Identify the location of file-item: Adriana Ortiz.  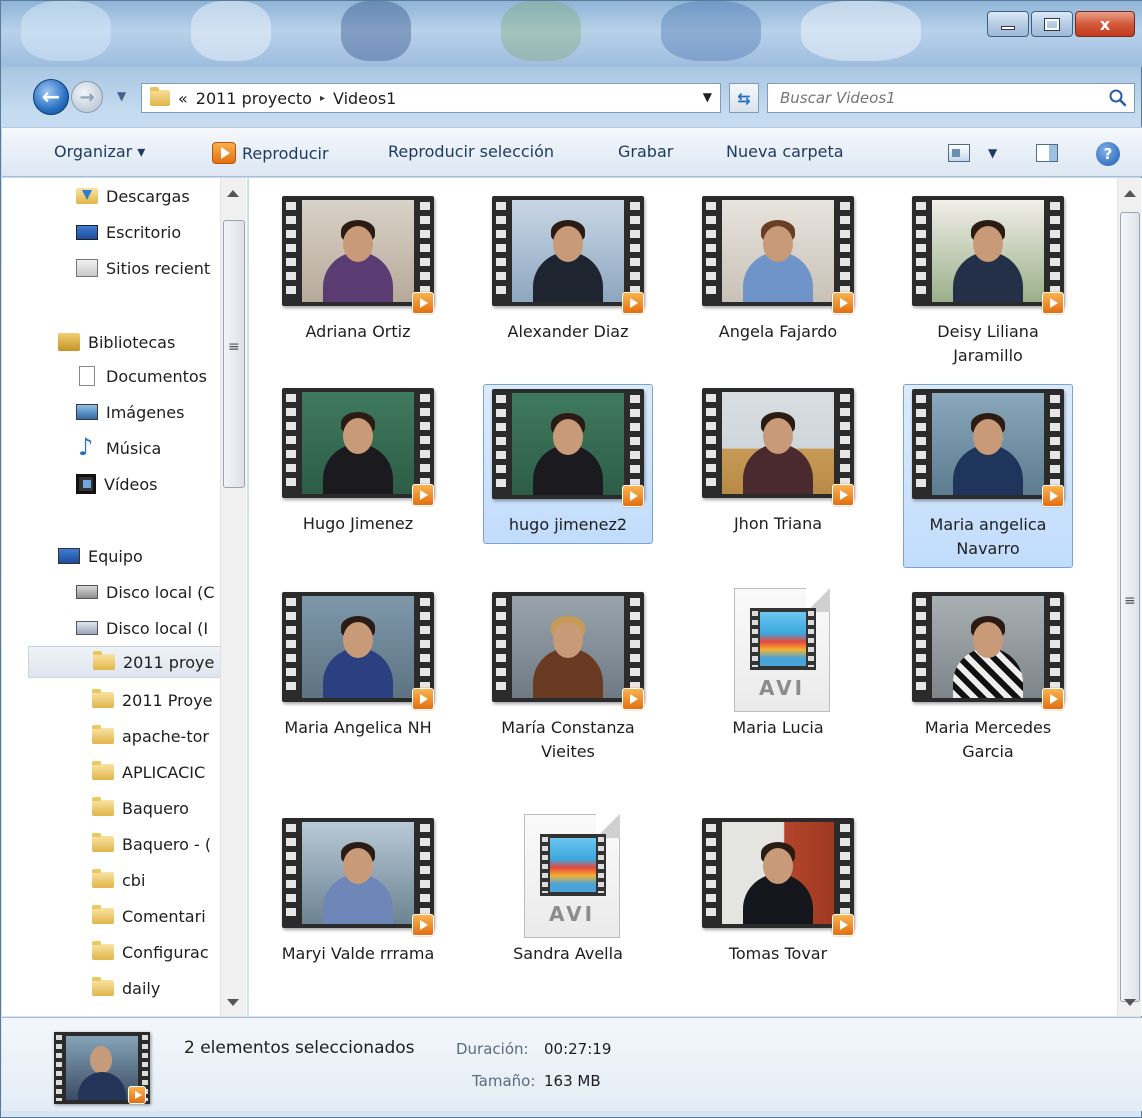
(358, 271).